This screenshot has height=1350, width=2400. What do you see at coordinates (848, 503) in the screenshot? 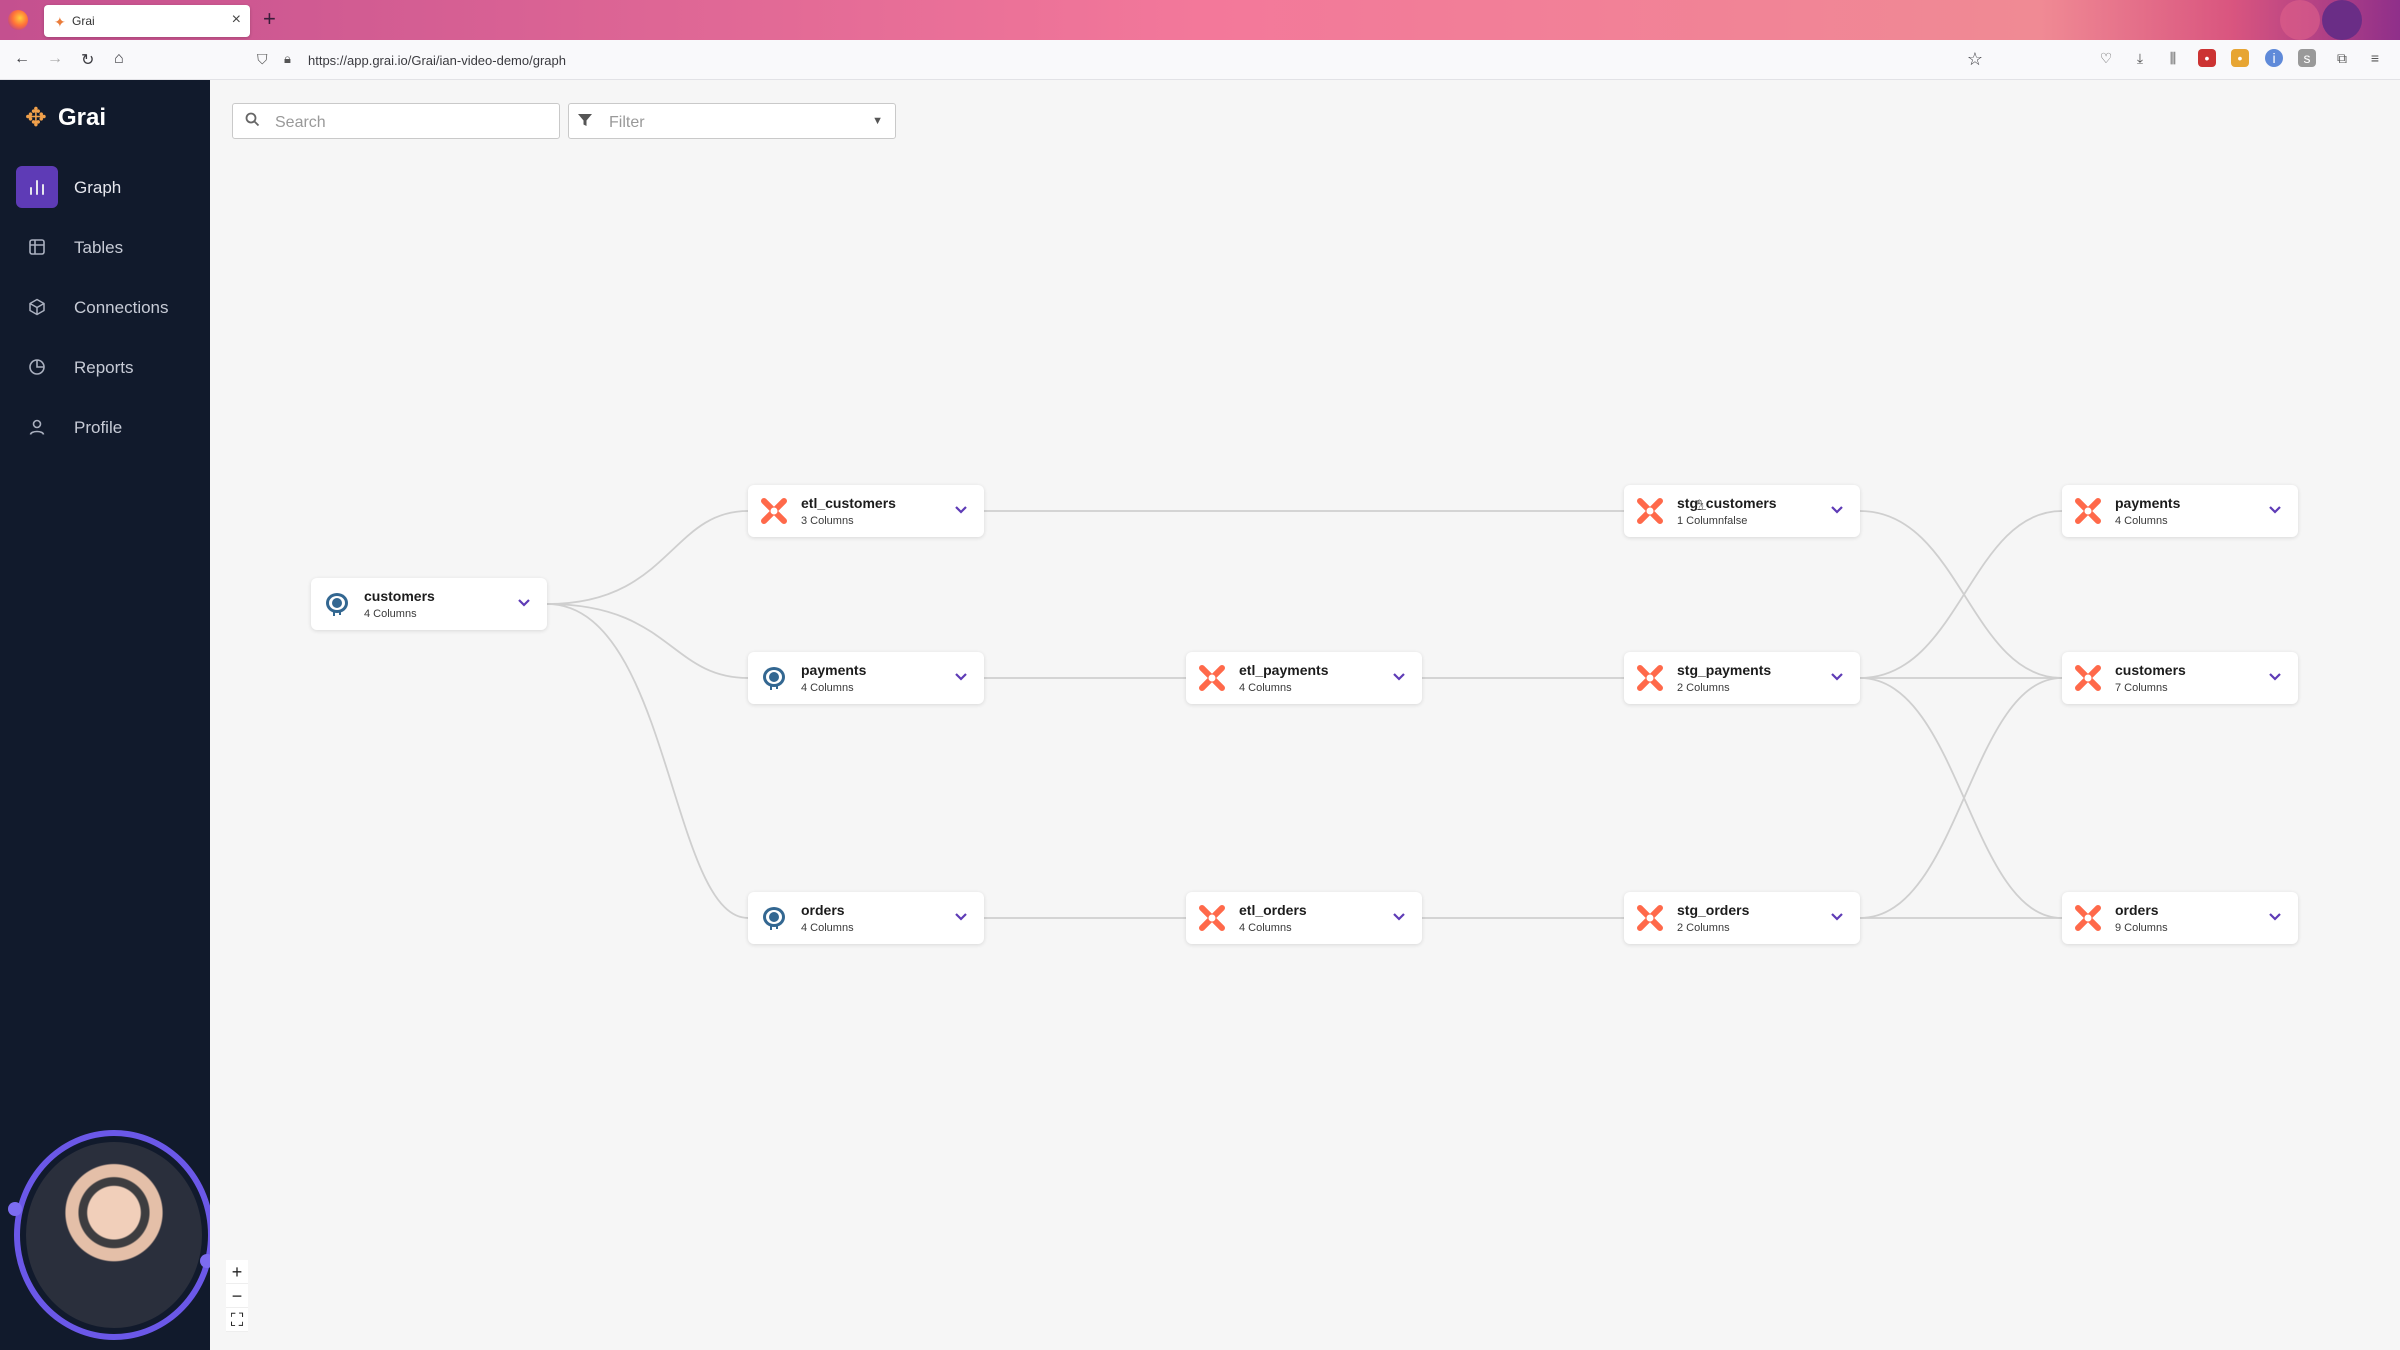
I see `node-name: etl_customers` at bounding box center [848, 503].